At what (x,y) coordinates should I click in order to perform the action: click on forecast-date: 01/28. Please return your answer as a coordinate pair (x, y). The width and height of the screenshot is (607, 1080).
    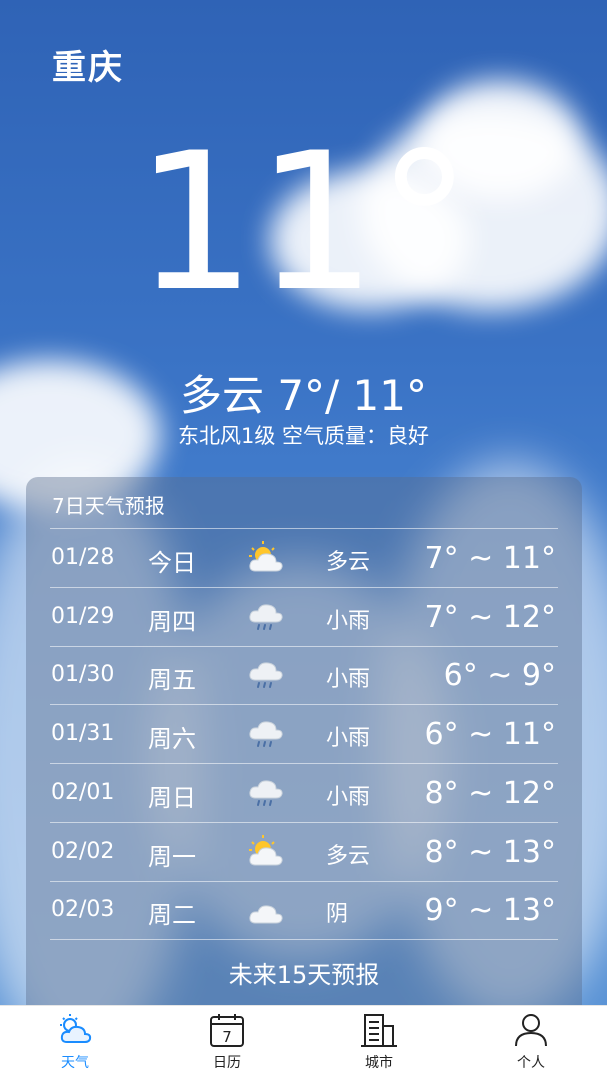
    Looking at the image, I should click on (83, 557).